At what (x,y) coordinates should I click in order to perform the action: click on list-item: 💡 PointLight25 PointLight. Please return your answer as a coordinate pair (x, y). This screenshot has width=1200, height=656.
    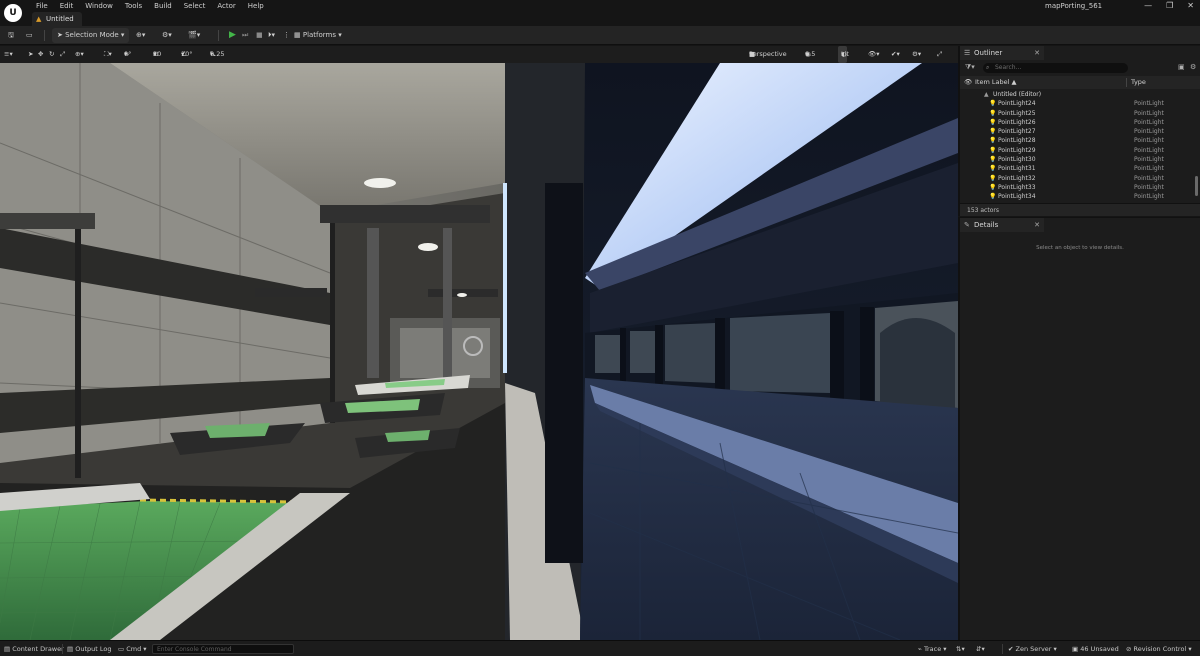
    Looking at the image, I should click on (1080, 113).